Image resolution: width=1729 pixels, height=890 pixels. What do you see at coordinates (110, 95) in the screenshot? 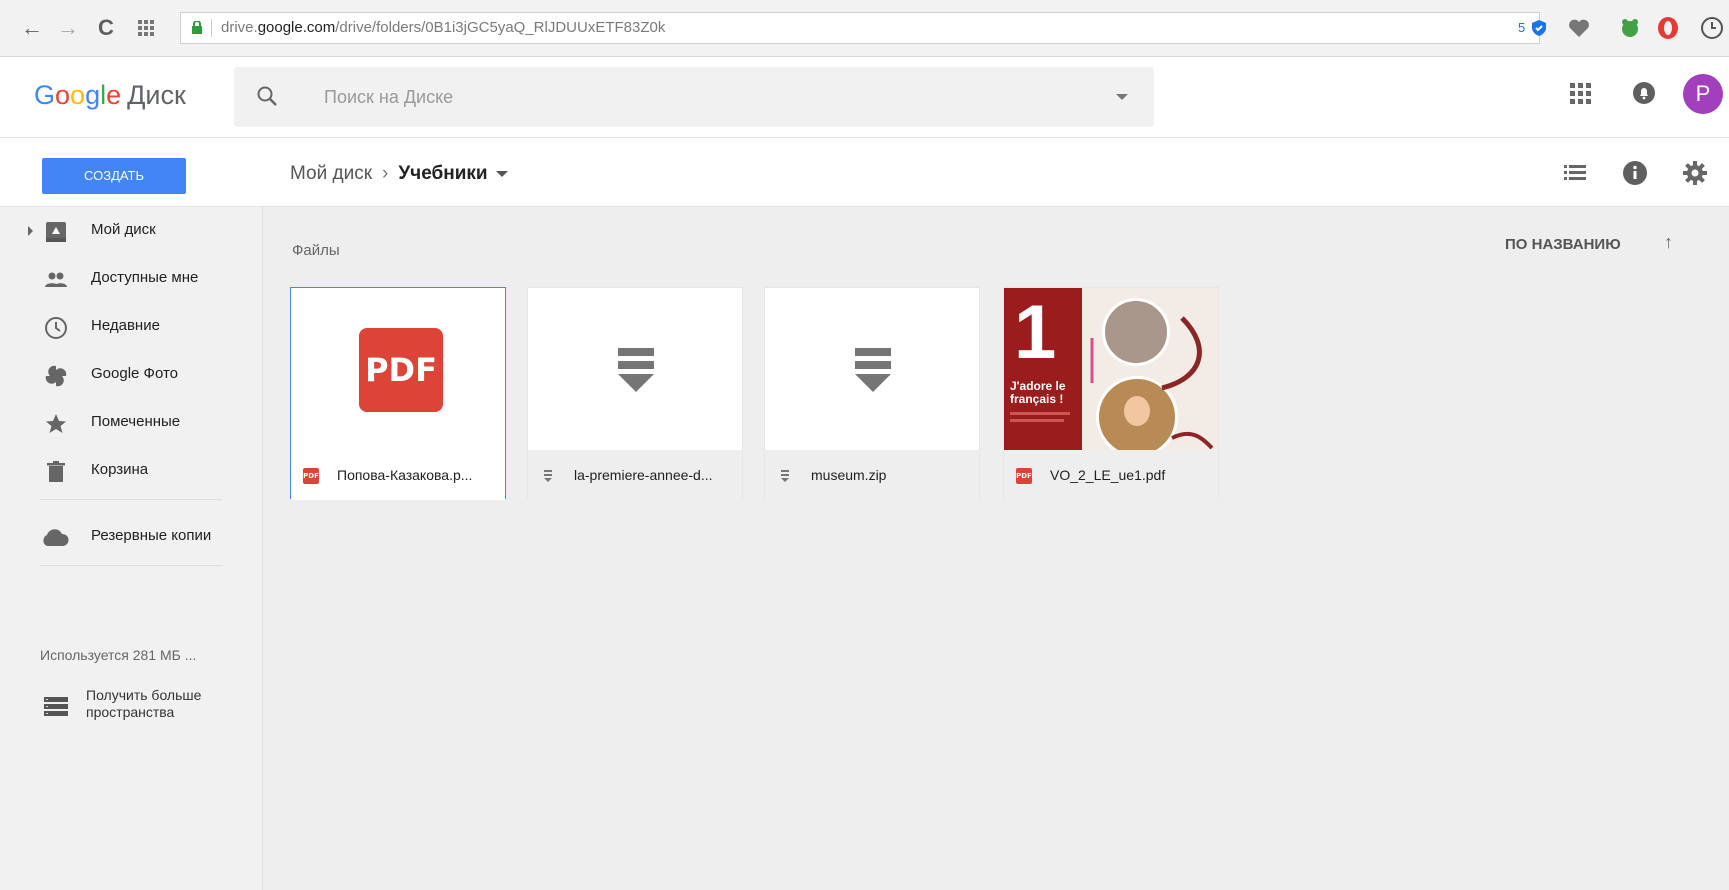
I see `google-drive-logo: Google Диск` at bounding box center [110, 95].